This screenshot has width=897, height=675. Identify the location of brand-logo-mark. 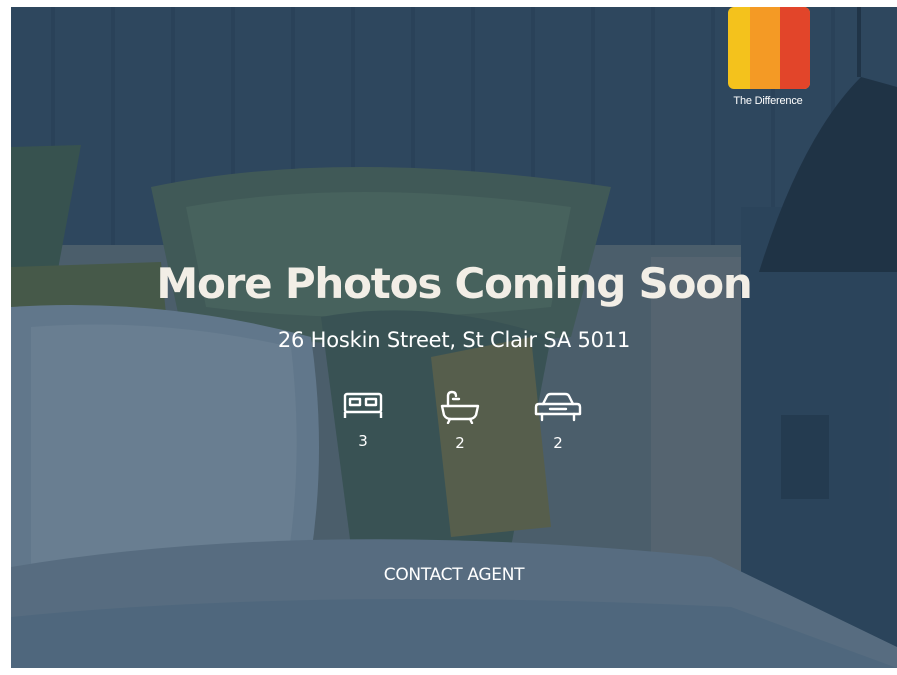
(769, 48).